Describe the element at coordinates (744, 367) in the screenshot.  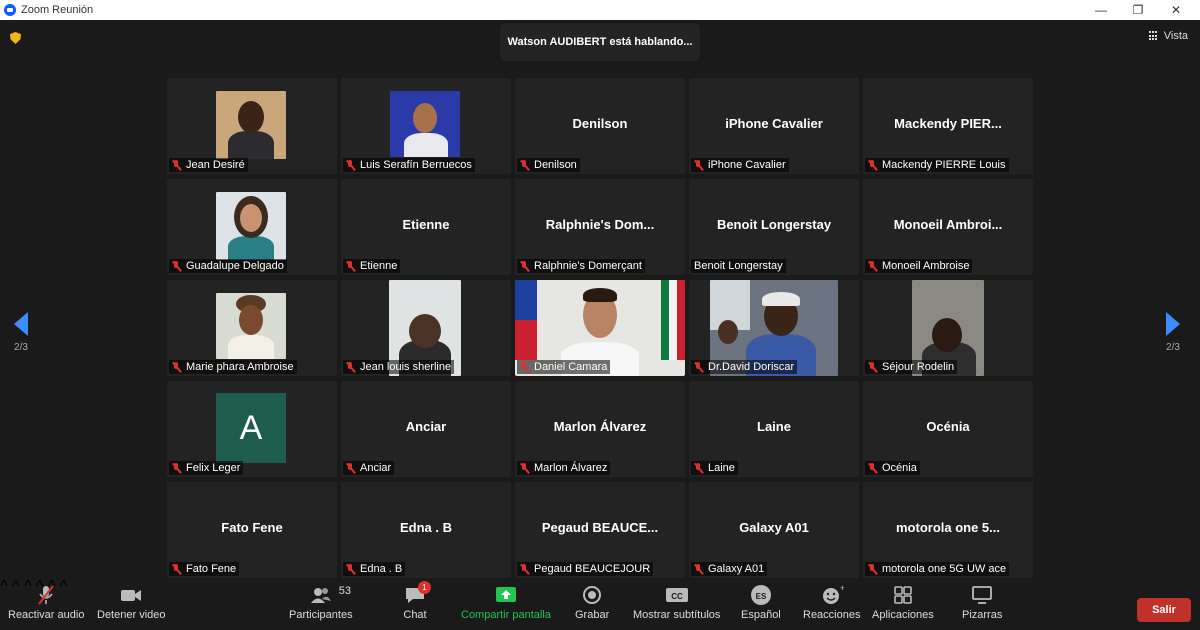
I see `participant-name-label: Dr.David Doriscar` at that location.